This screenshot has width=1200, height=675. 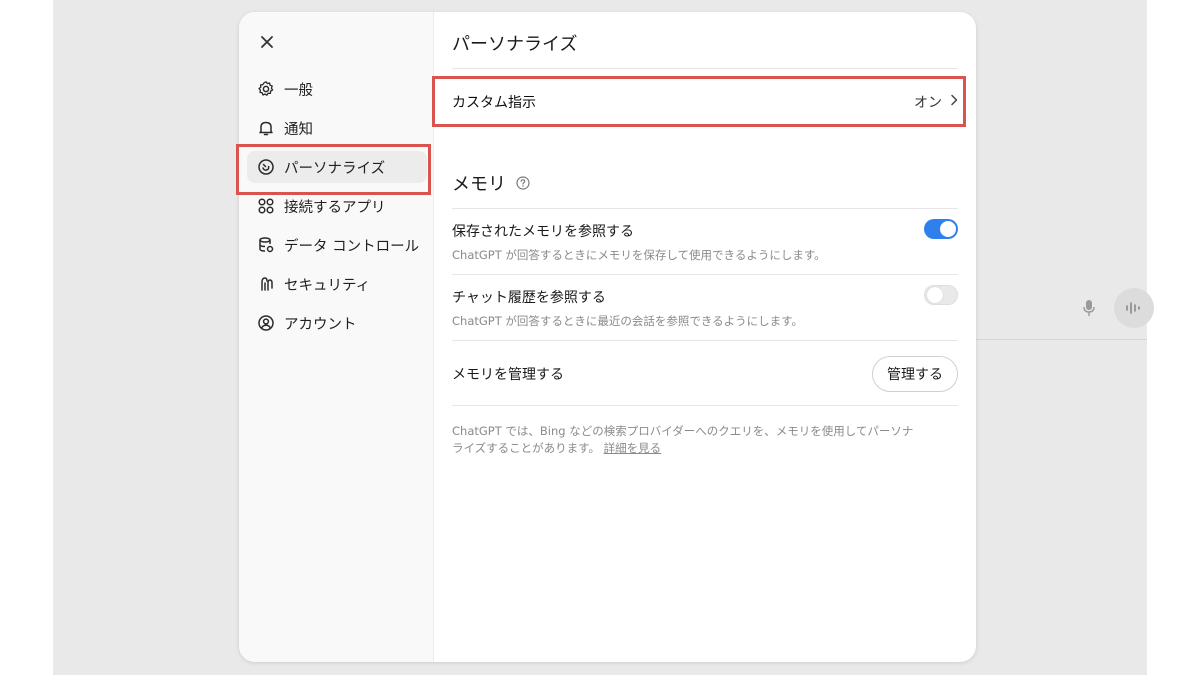 I want to click on sidebar-item-data-controls: データ コントロール, so click(x=337, y=245).